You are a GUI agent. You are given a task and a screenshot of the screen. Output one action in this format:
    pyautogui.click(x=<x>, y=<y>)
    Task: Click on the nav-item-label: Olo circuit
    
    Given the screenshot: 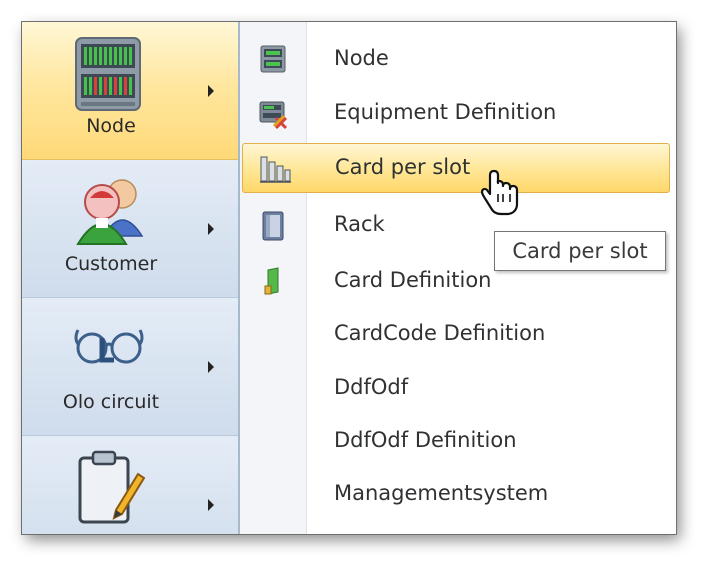 What is the action you would take?
    pyautogui.click(x=111, y=402)
    